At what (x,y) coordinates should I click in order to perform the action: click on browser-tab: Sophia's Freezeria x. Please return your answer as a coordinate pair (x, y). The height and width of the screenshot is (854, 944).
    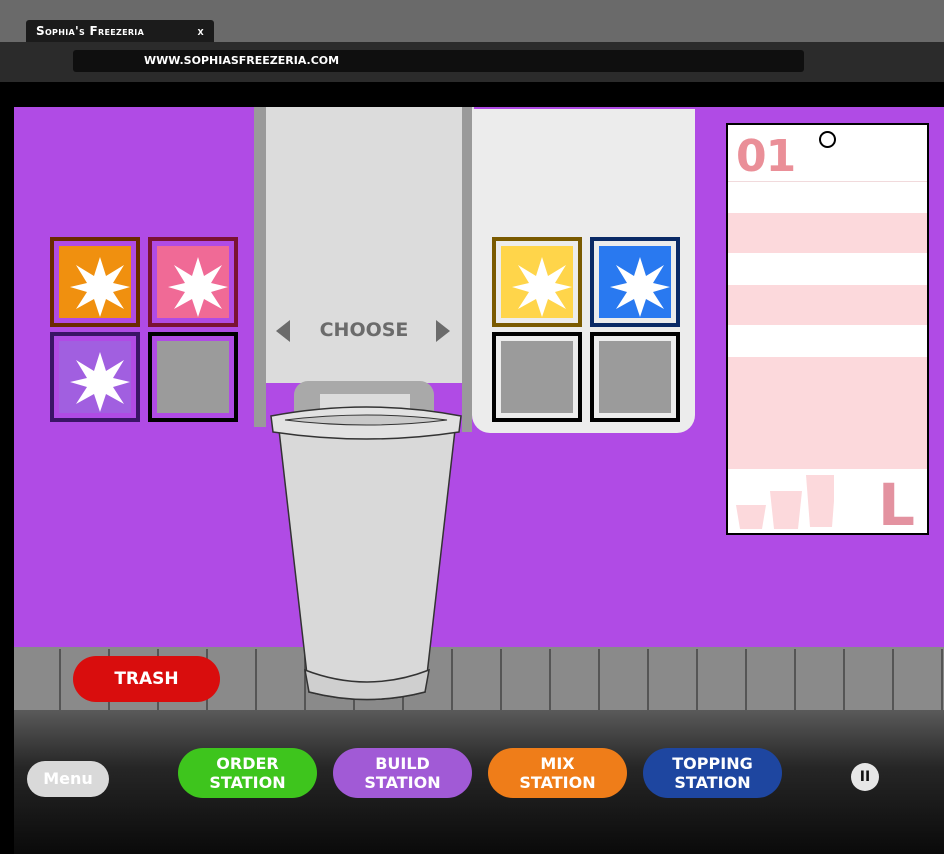
    Looking at the image, I should click on (120, 31).